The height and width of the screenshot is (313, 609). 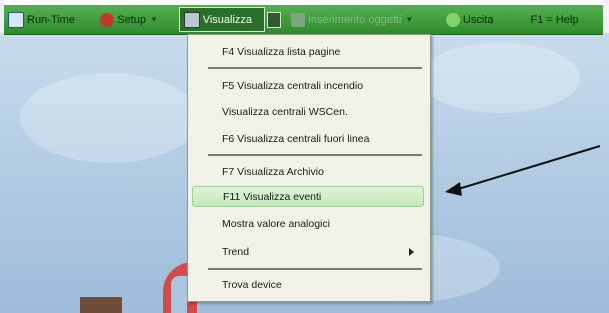 I want to click on menu-item-trend: Trend, so click(x=308, y=251).